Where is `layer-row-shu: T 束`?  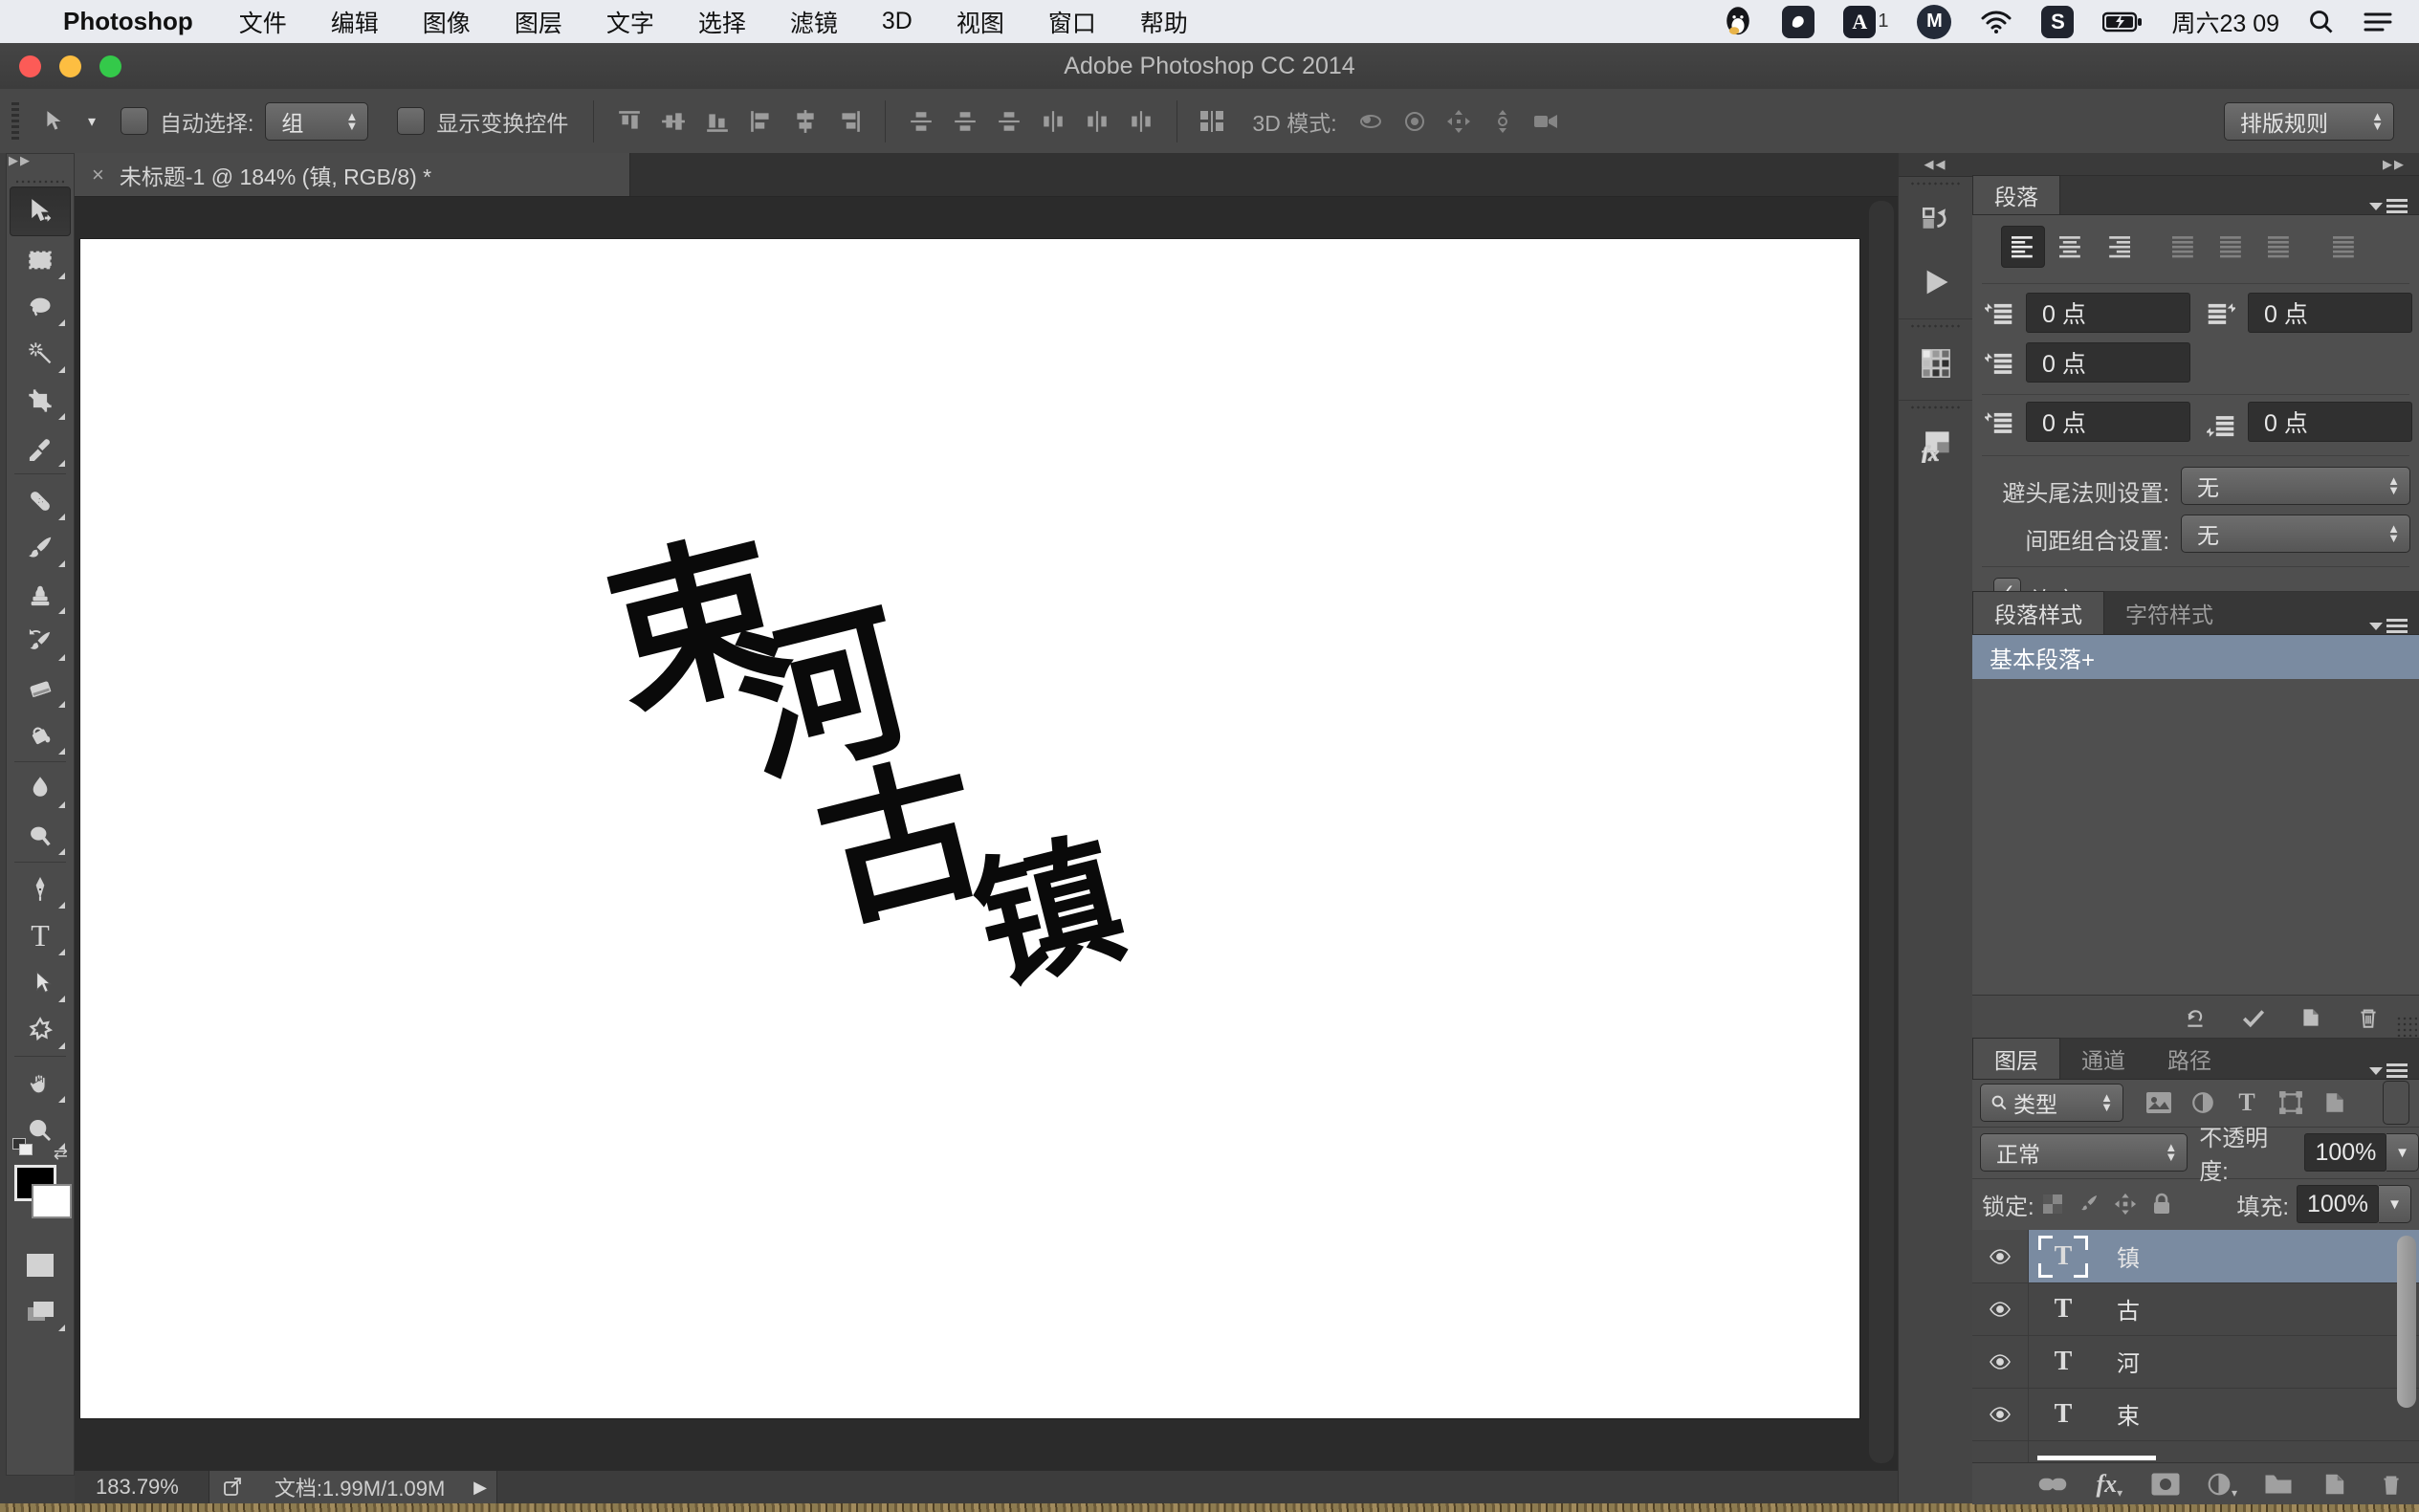
layer-row-shu: T 束 is located at coordinates (2195, 1414).